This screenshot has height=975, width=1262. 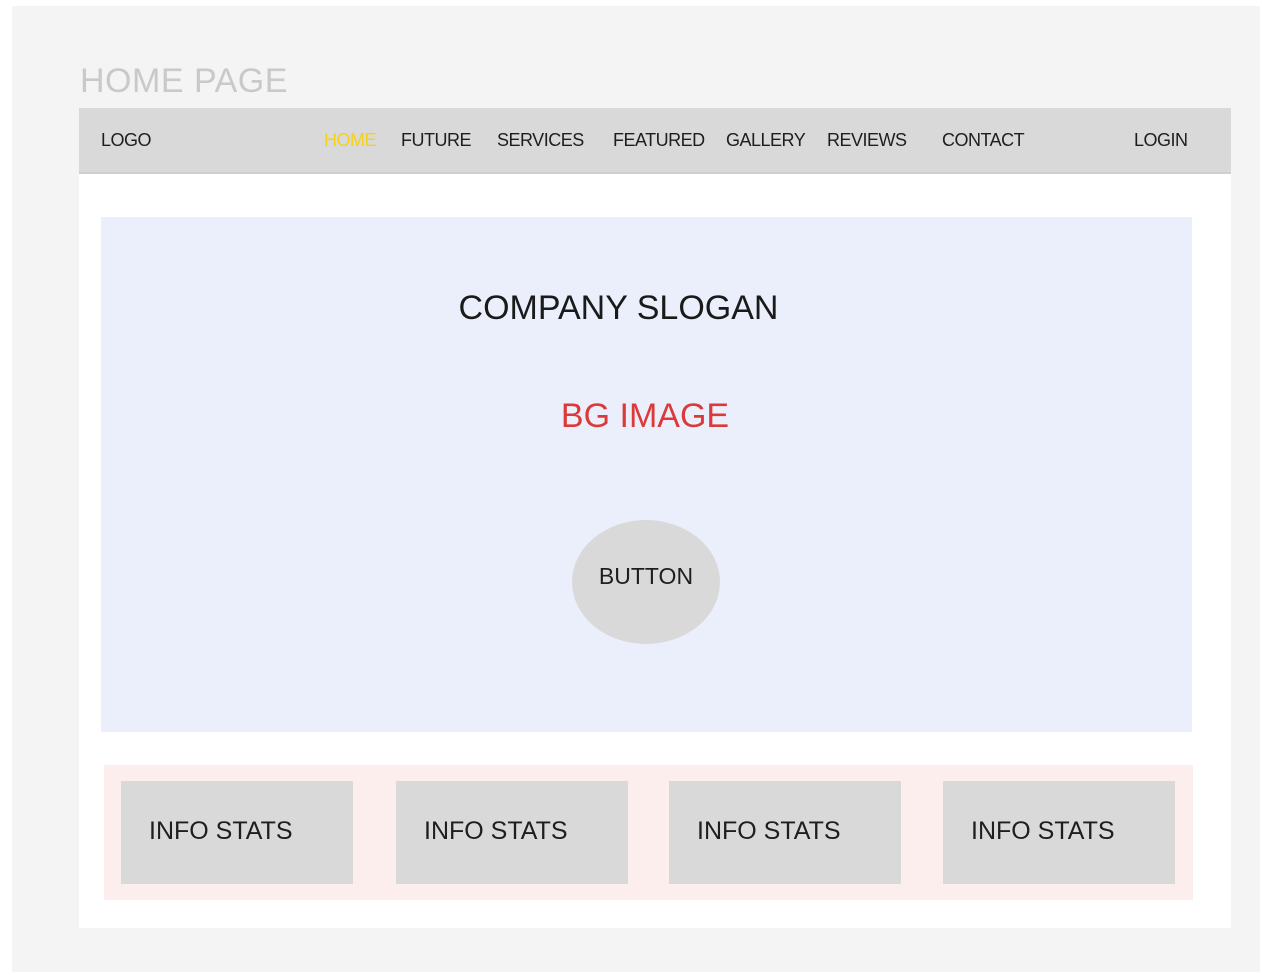 I want to click on nav-link-contact: CONTACT, so click(x=983, y=140).